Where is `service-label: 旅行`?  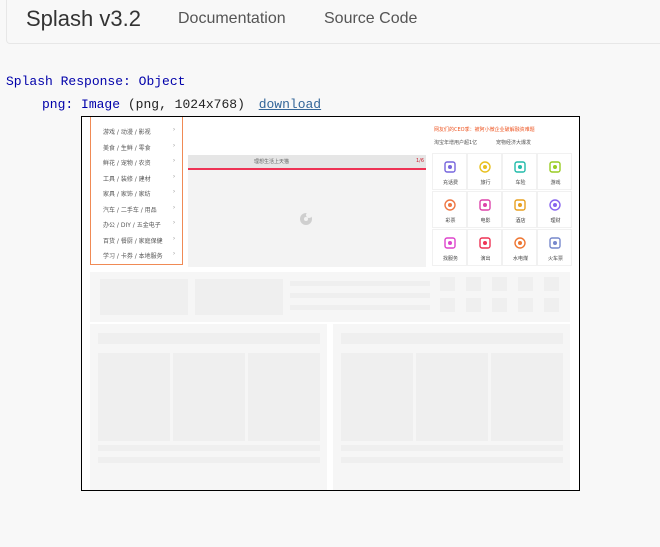
service-label: 旅行 is located at coordinates (485, 183).